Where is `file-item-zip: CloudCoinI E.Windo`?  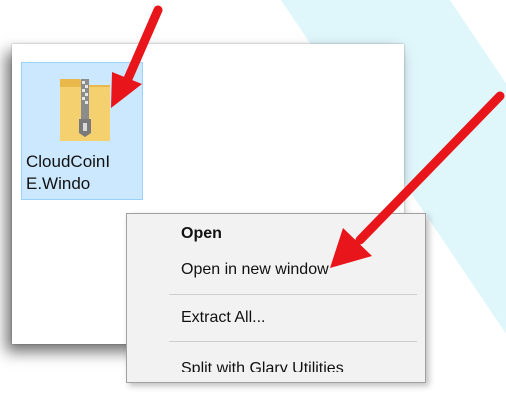
file-item-zip: CloudCoinI E.Windo is located at coordinates (82, 131).